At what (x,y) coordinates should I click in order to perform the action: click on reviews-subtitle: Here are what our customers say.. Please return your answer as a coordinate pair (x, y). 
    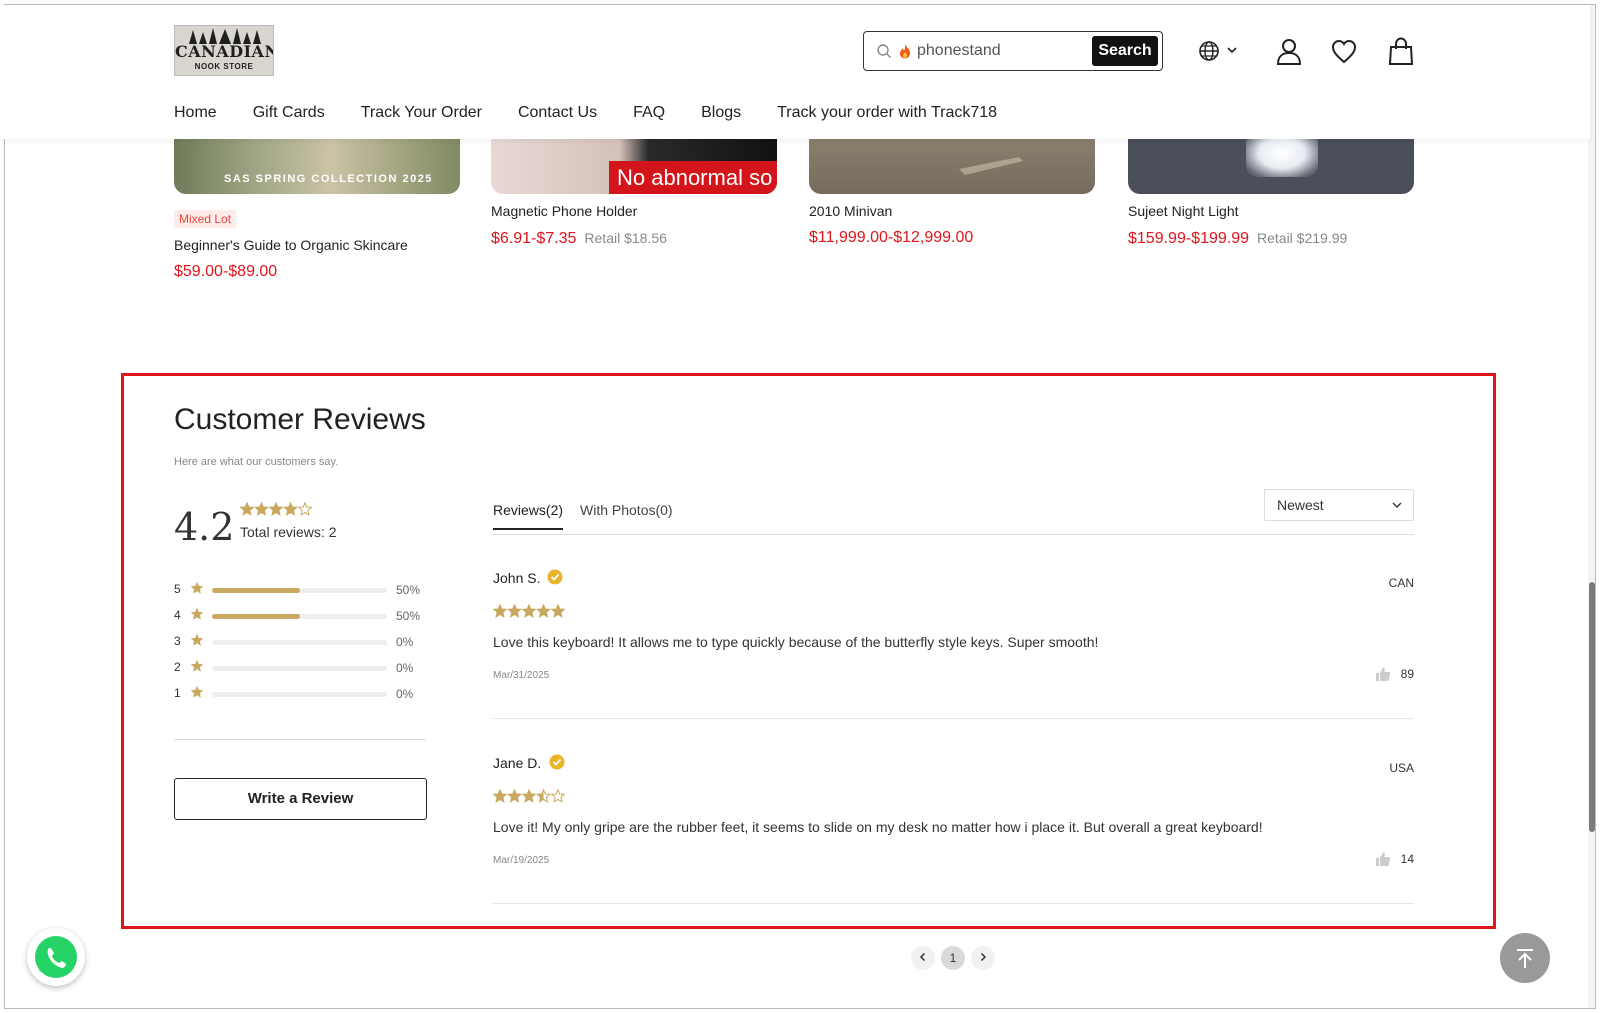
    Looking at the image, I should click on (256, 462).